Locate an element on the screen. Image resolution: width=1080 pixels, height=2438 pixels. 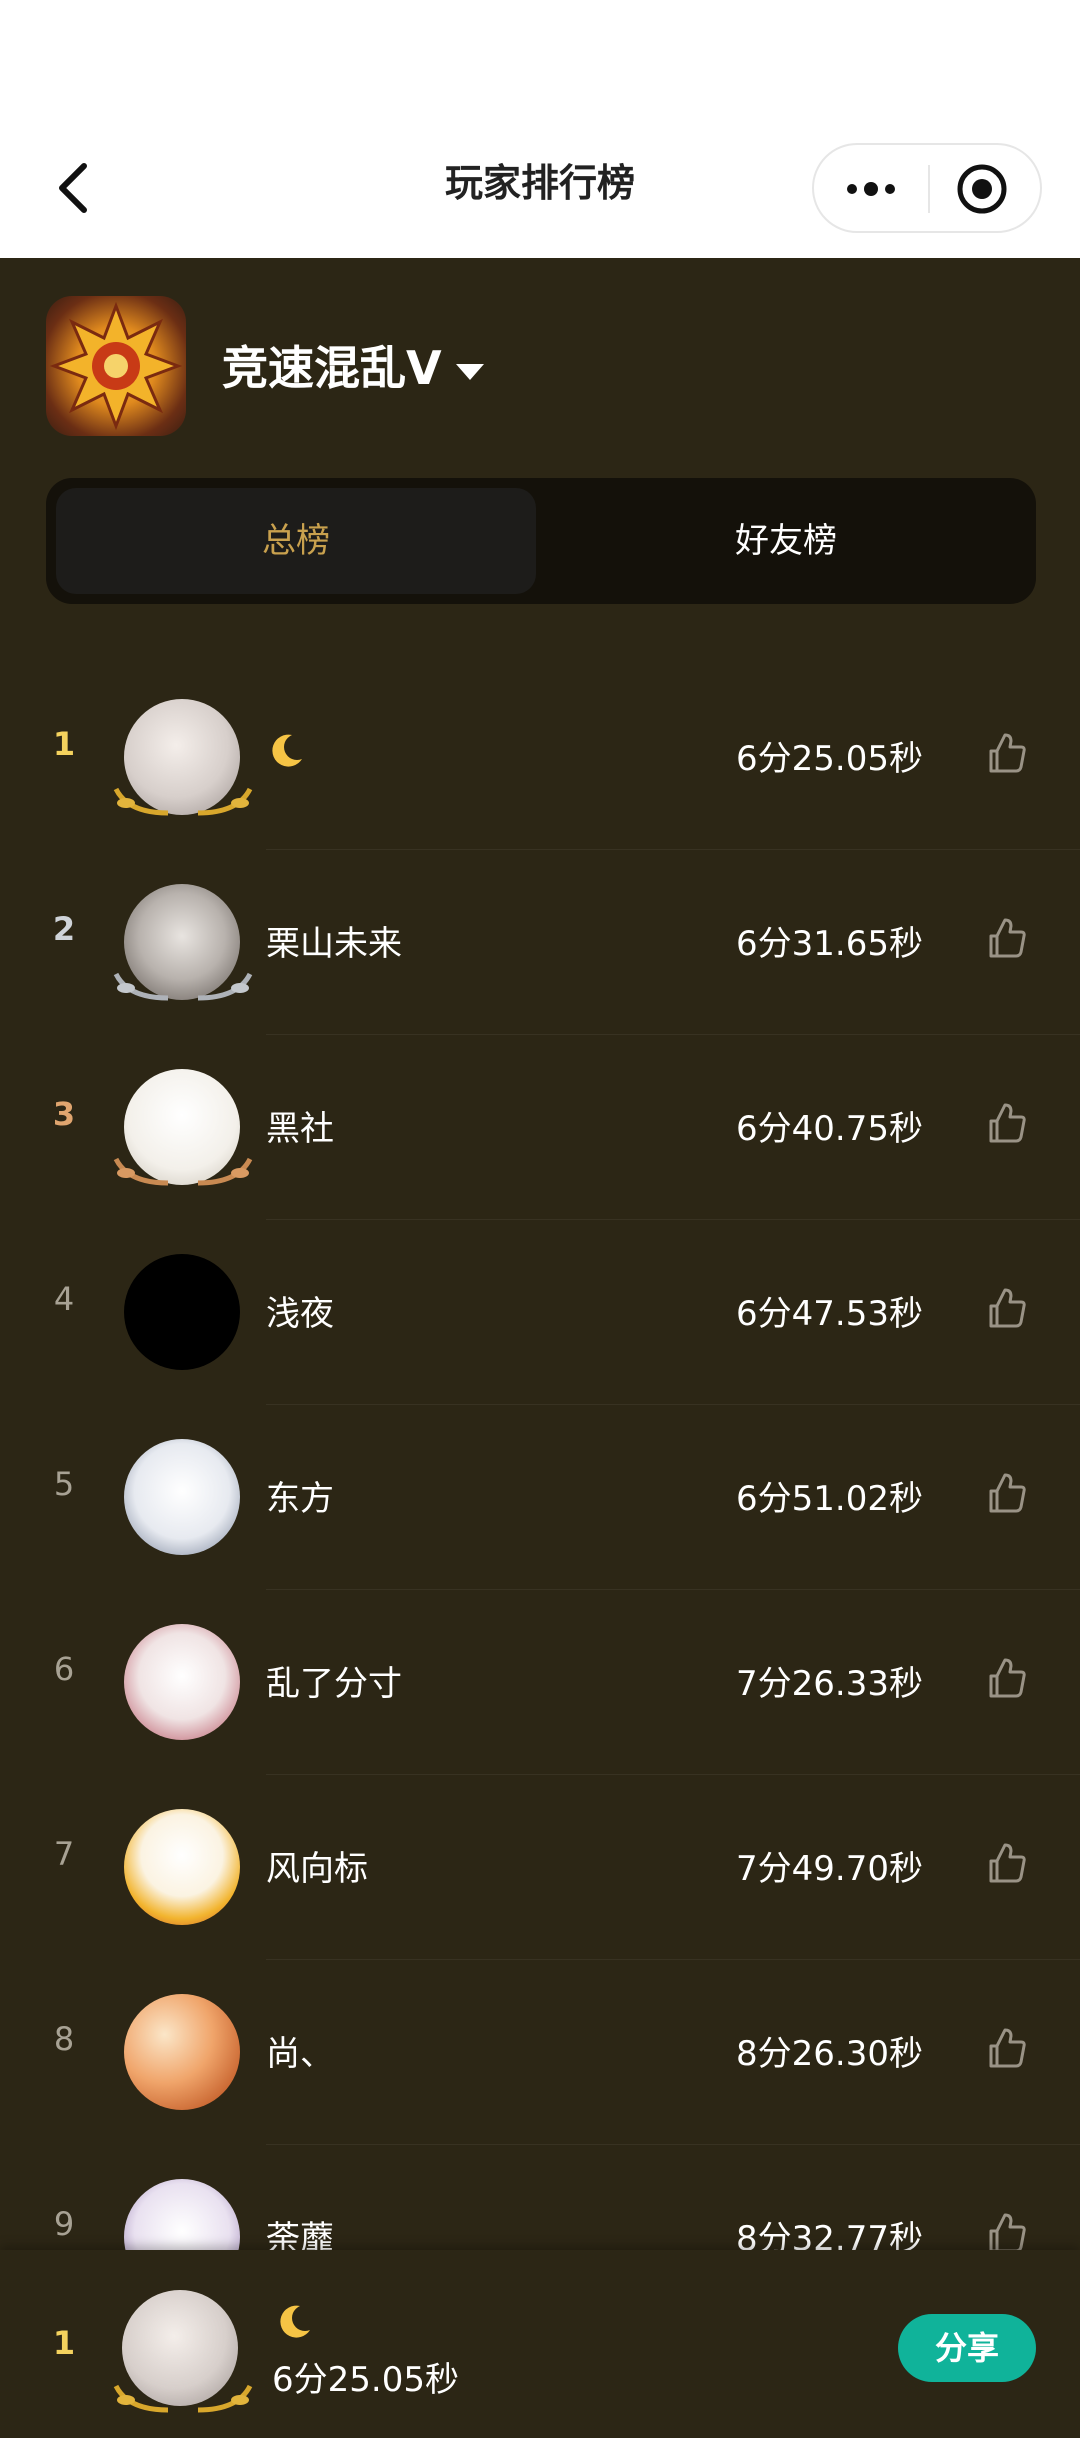
player-name: 黑社 is located at coordinates (300, 1129).